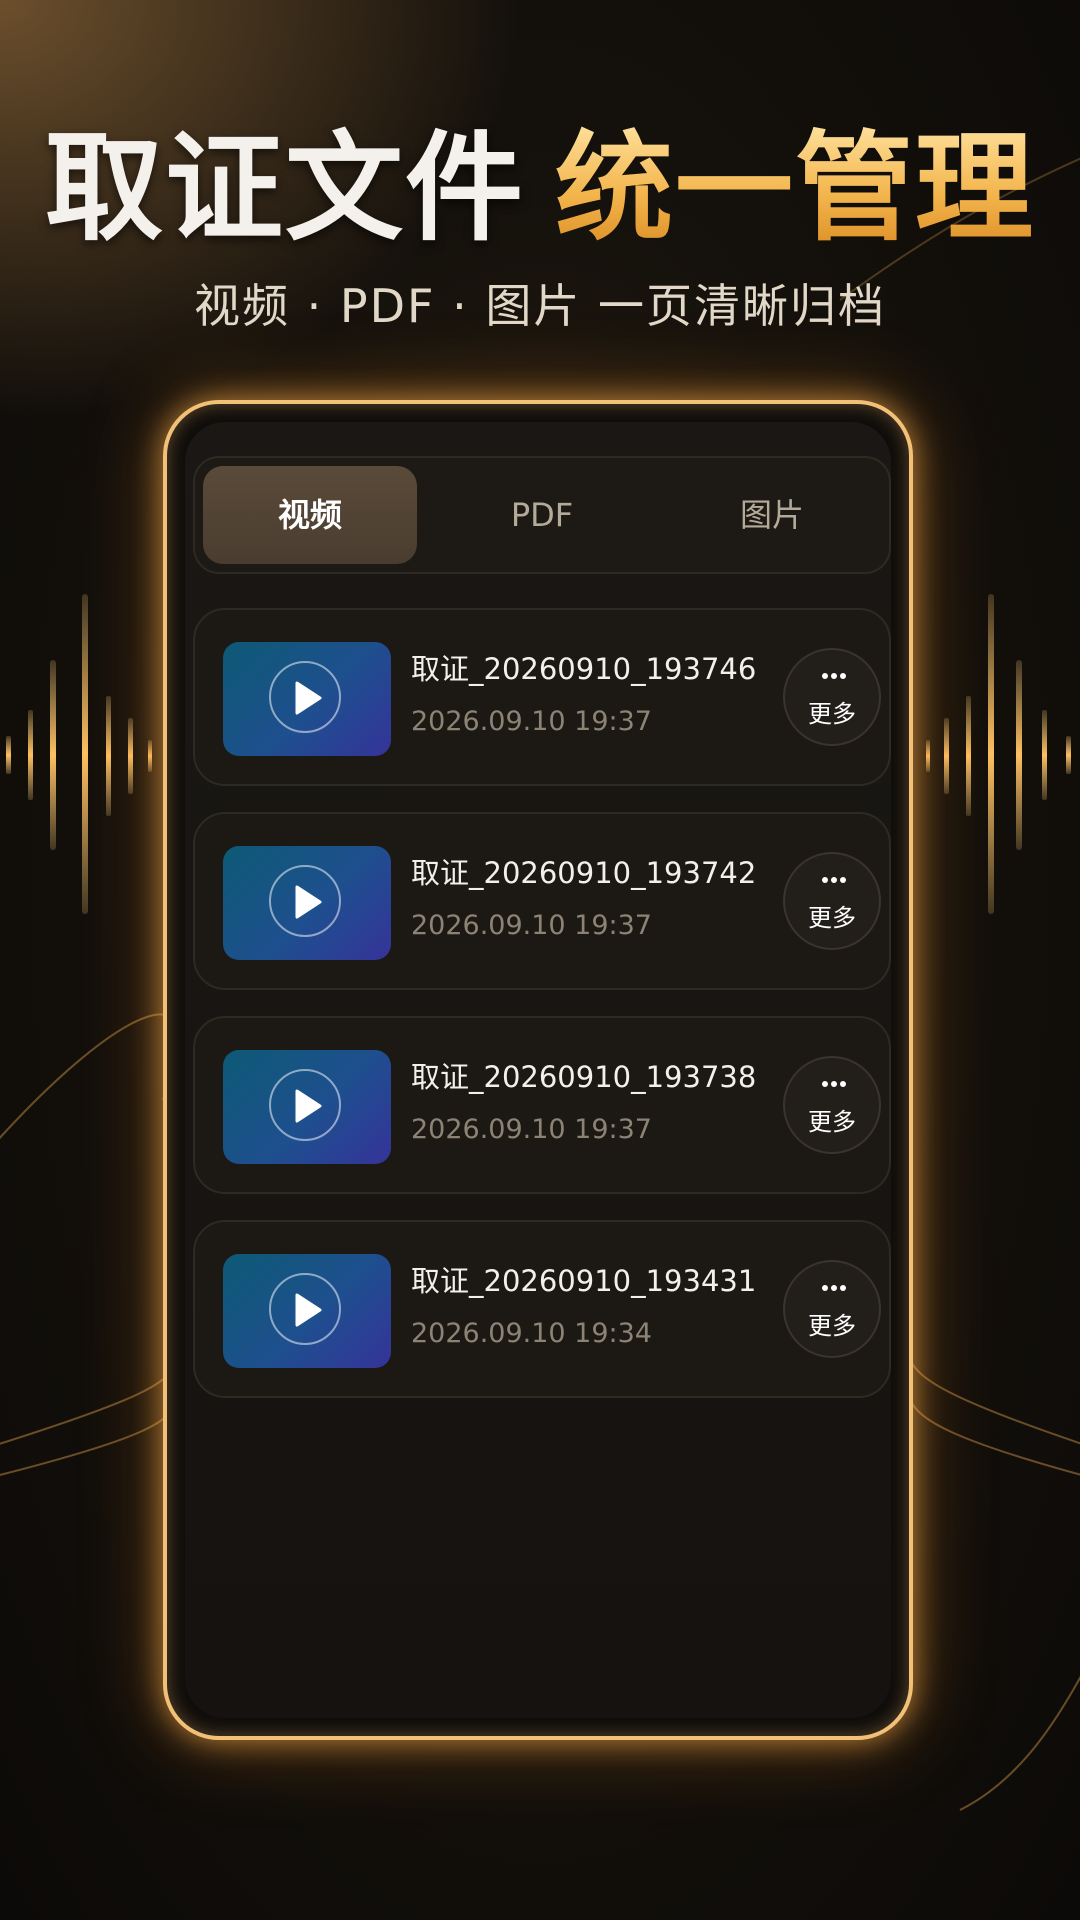  What do you see at coordinates (584, 1077) in the screenshot?
I see `file-name: 取证_20260910_193738` at bounding box center [584, 1077].